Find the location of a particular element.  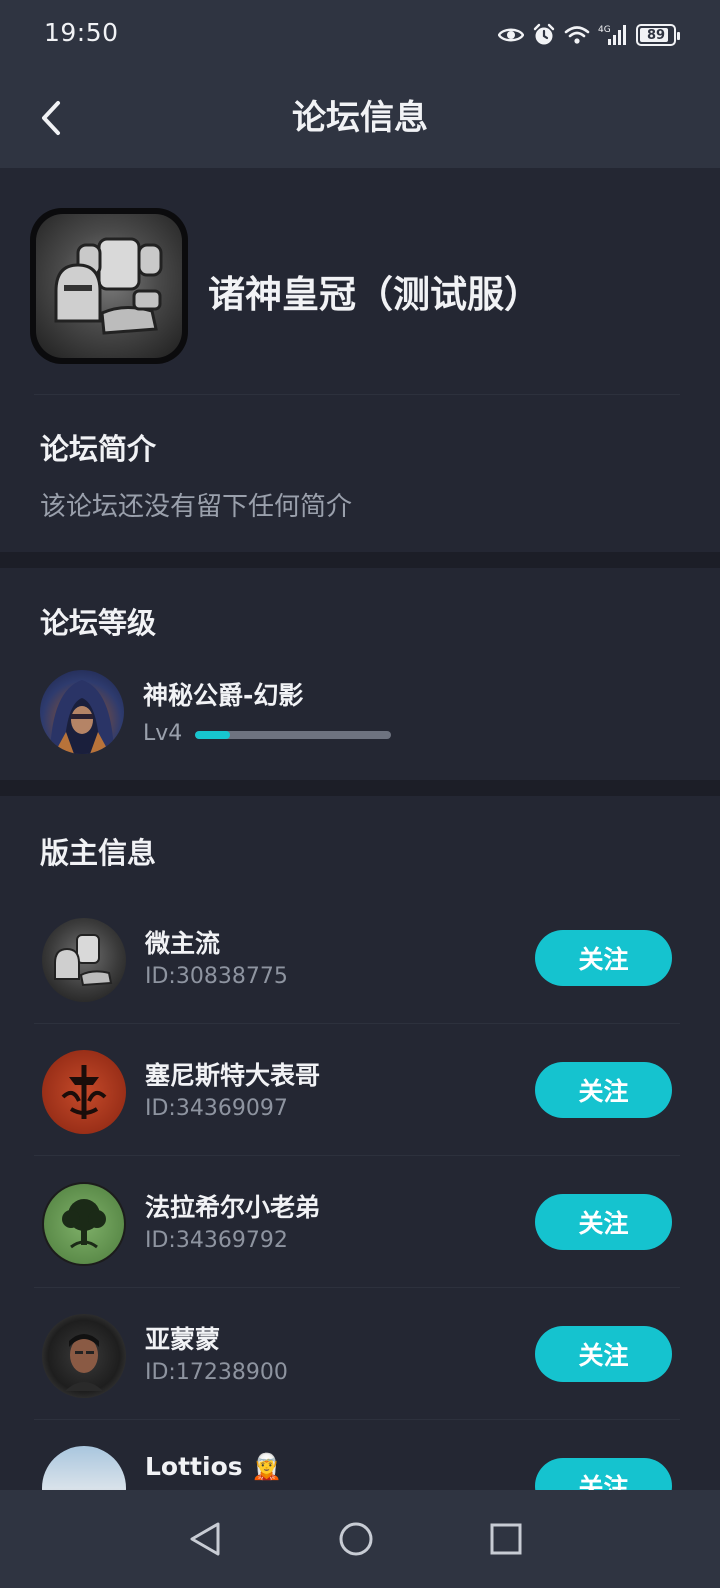

level-name: 神秘公爵-幻影 is located at coordinates (223, 695).